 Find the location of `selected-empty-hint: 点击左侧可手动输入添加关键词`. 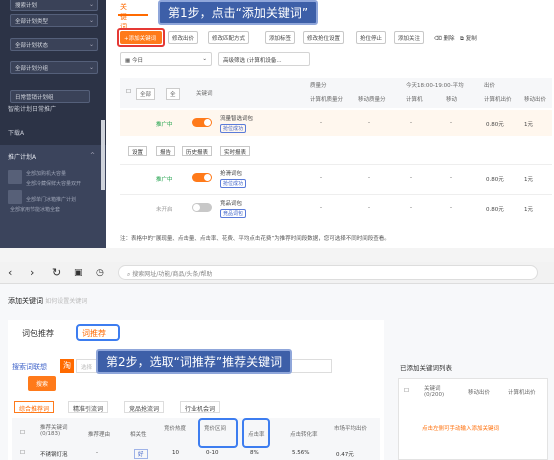

selected-empty-hint: 点击左侧可手动输入添加关键词 is located at coordinates (460, 428).